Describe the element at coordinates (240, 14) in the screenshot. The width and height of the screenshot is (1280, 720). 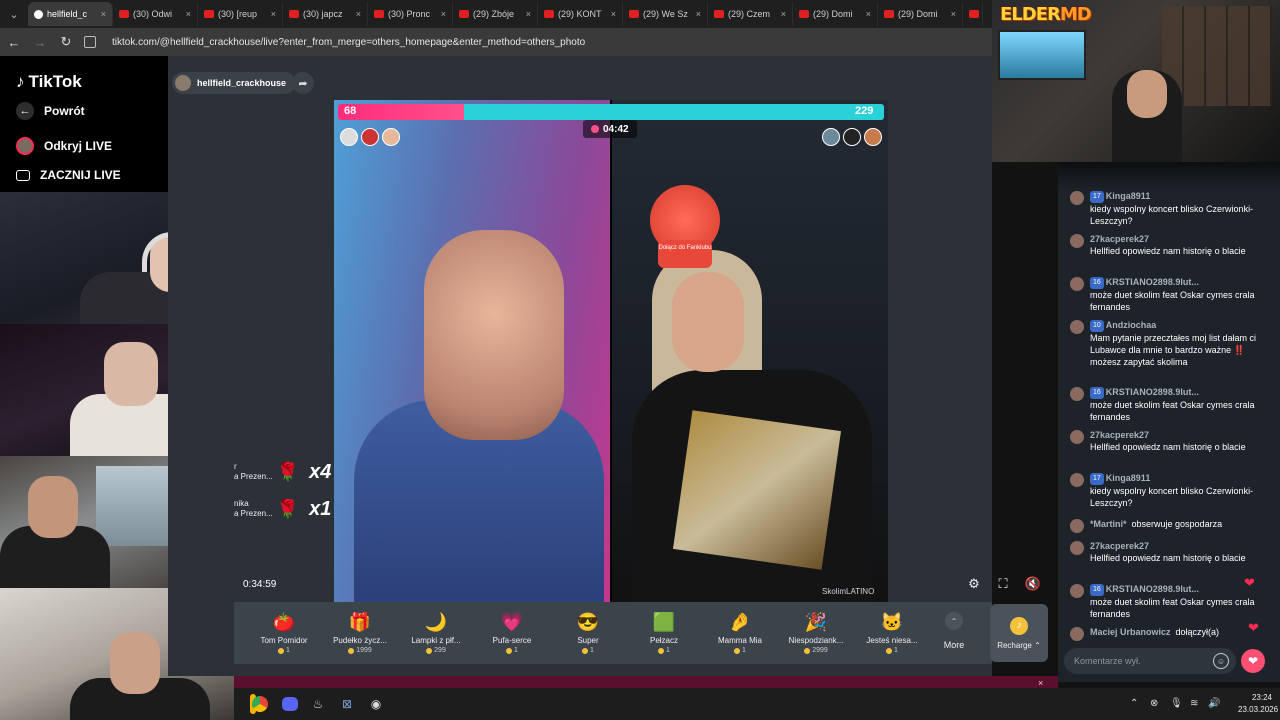
I see `browser-tab: (30) [reup ×` at that location.